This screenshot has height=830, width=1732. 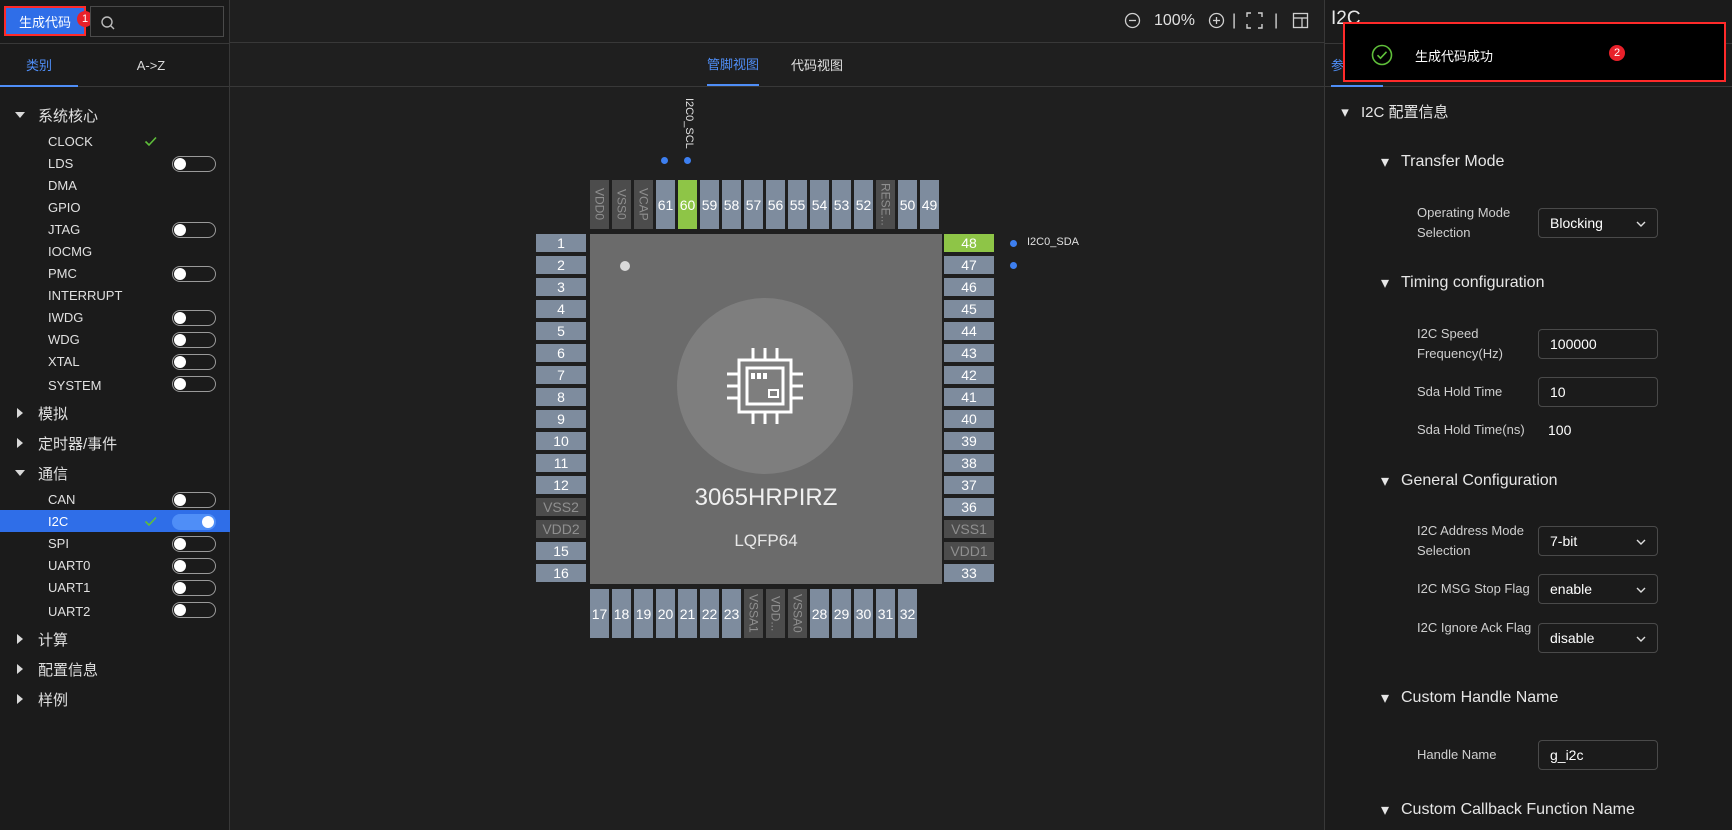 What do you see at coordinates (969, 287) in the screenshot?
I see `pin-right: 46` at bounding box center [969, 287].